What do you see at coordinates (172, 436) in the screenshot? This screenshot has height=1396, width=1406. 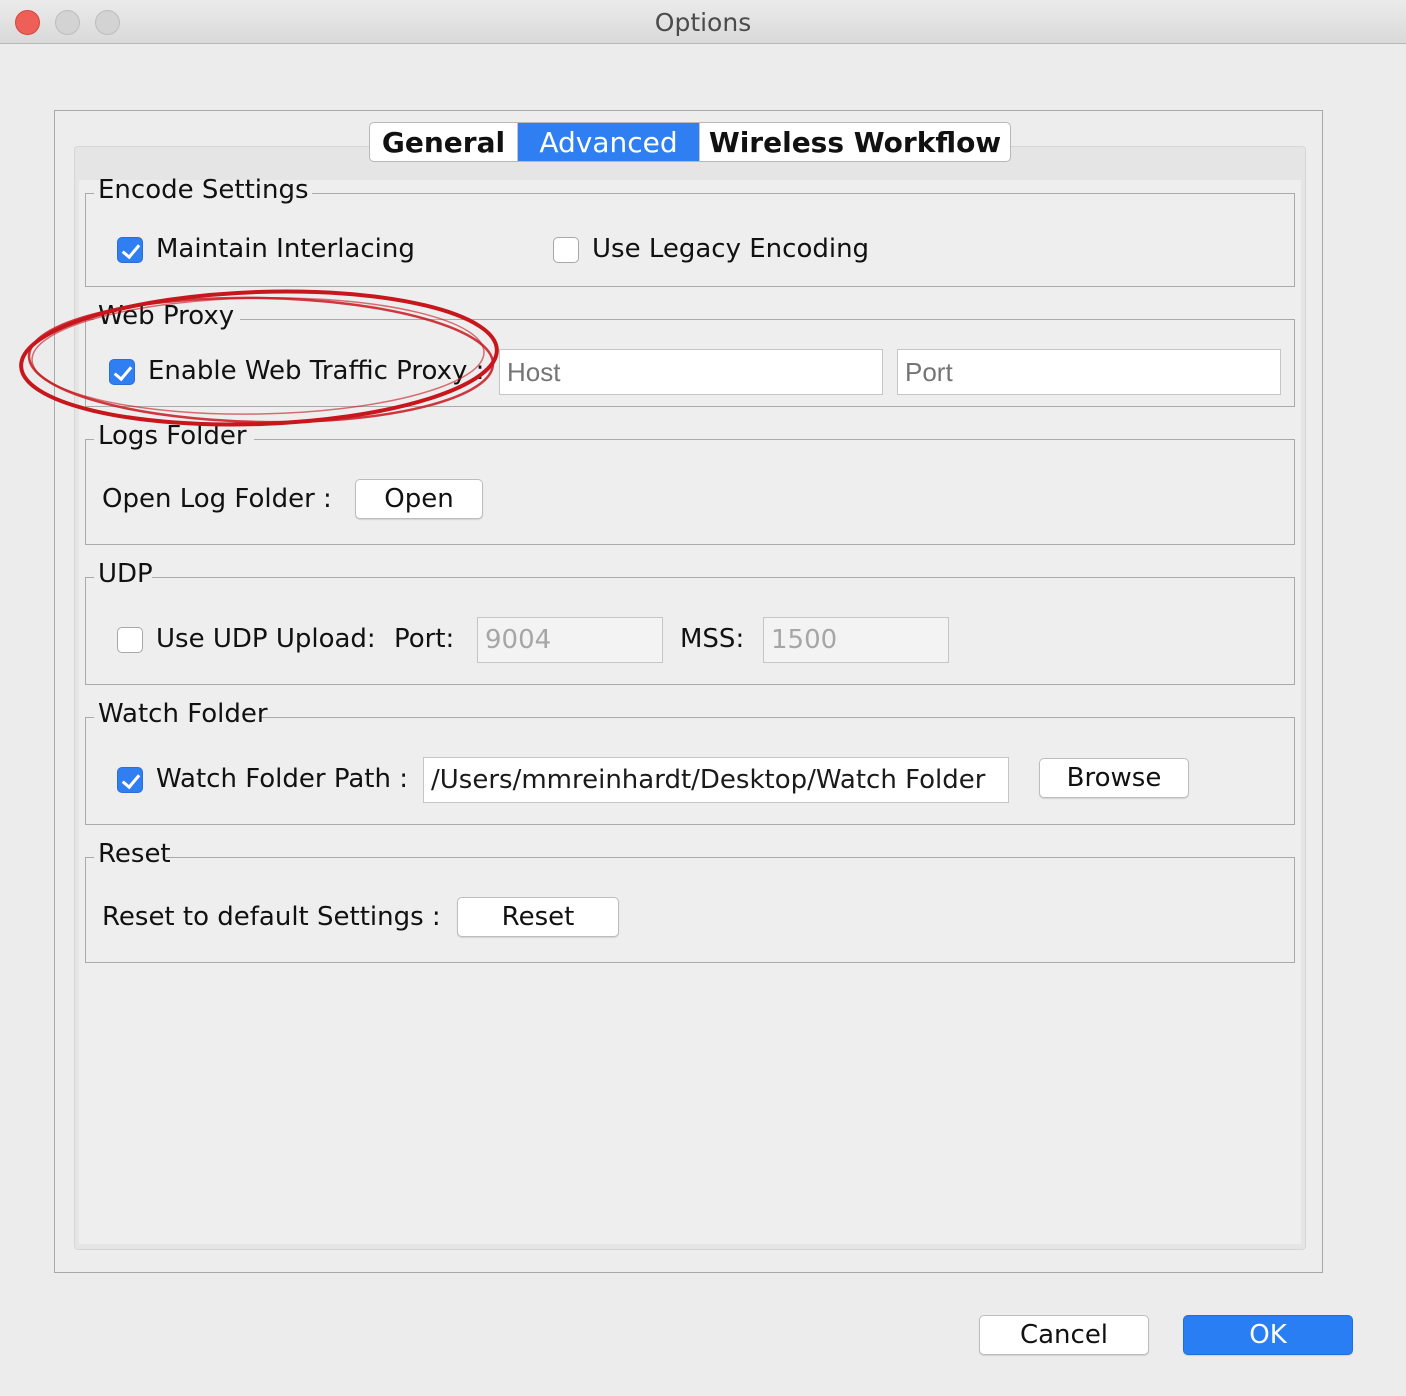 I see `logs-folder-legend: Logs Folder` at bounding box center [172, 436].